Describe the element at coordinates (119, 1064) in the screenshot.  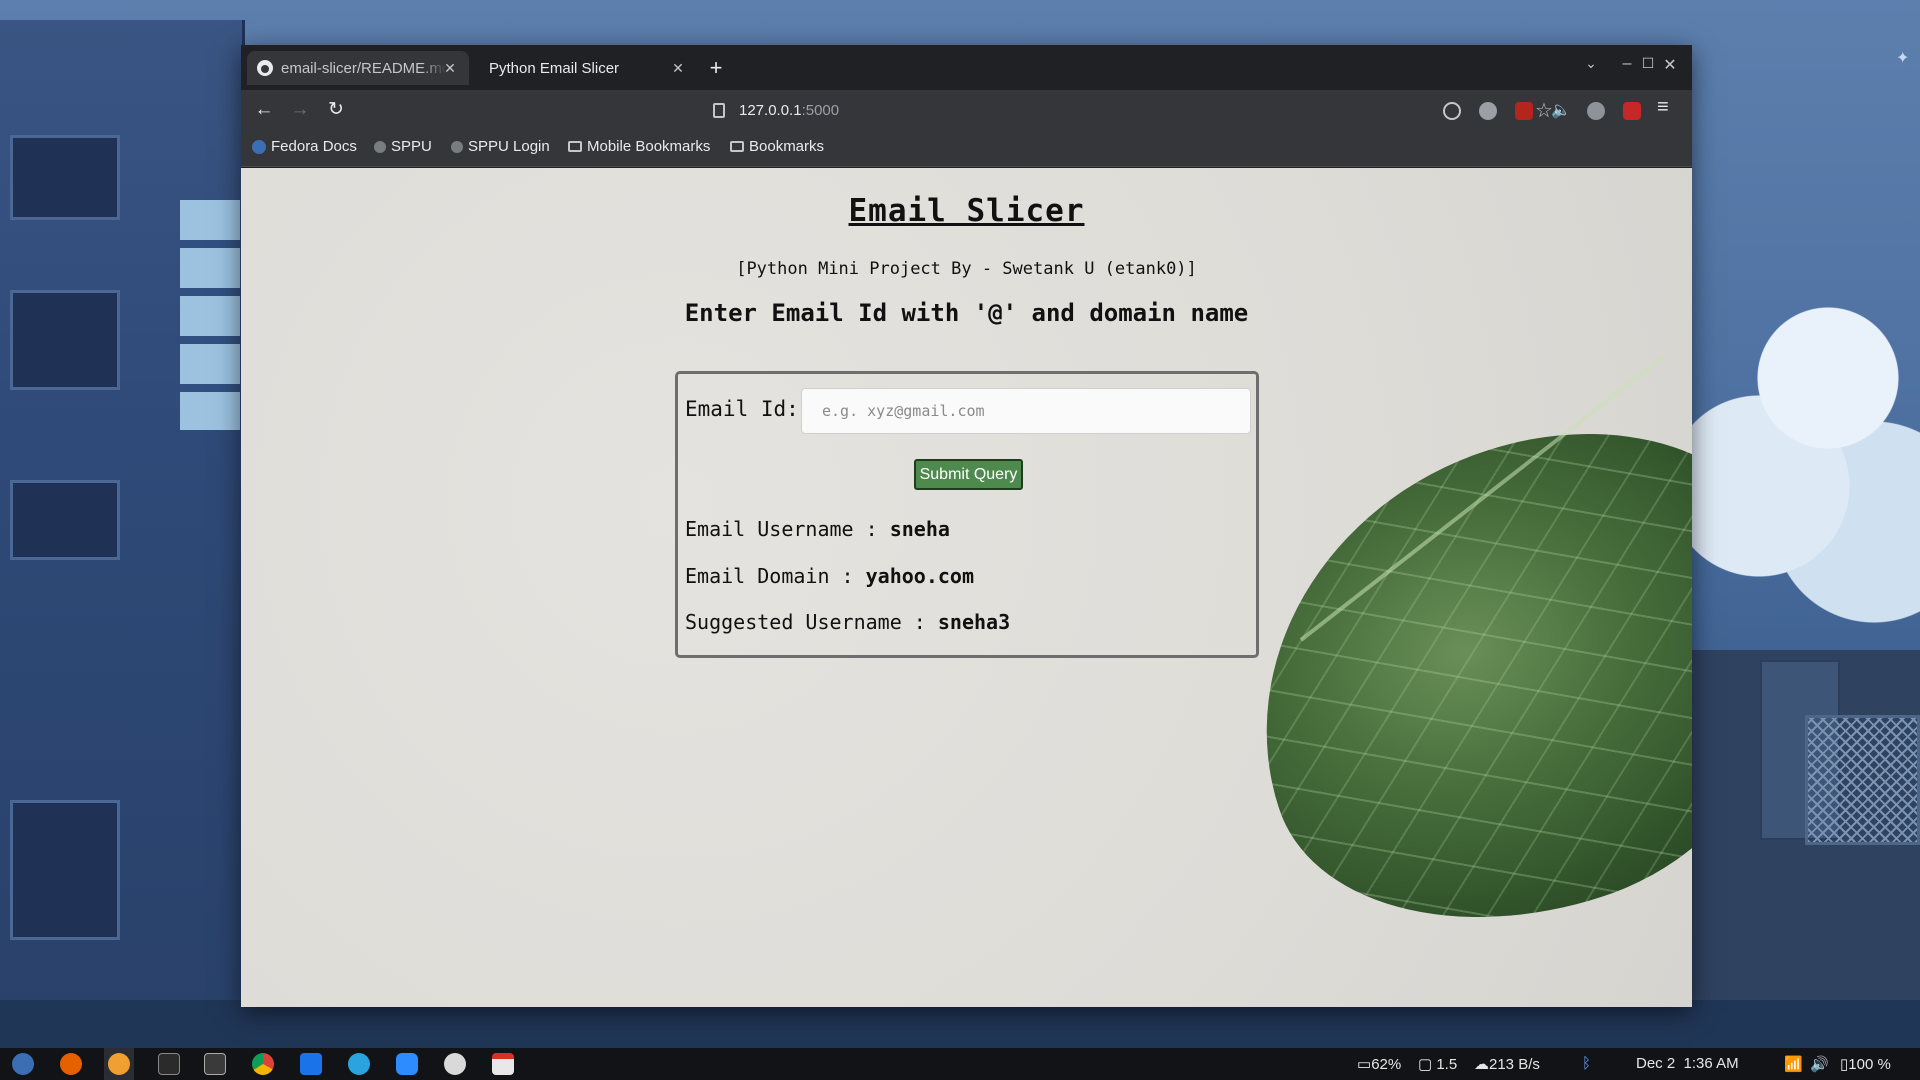
I see `firefox-dev-icon` at that location.